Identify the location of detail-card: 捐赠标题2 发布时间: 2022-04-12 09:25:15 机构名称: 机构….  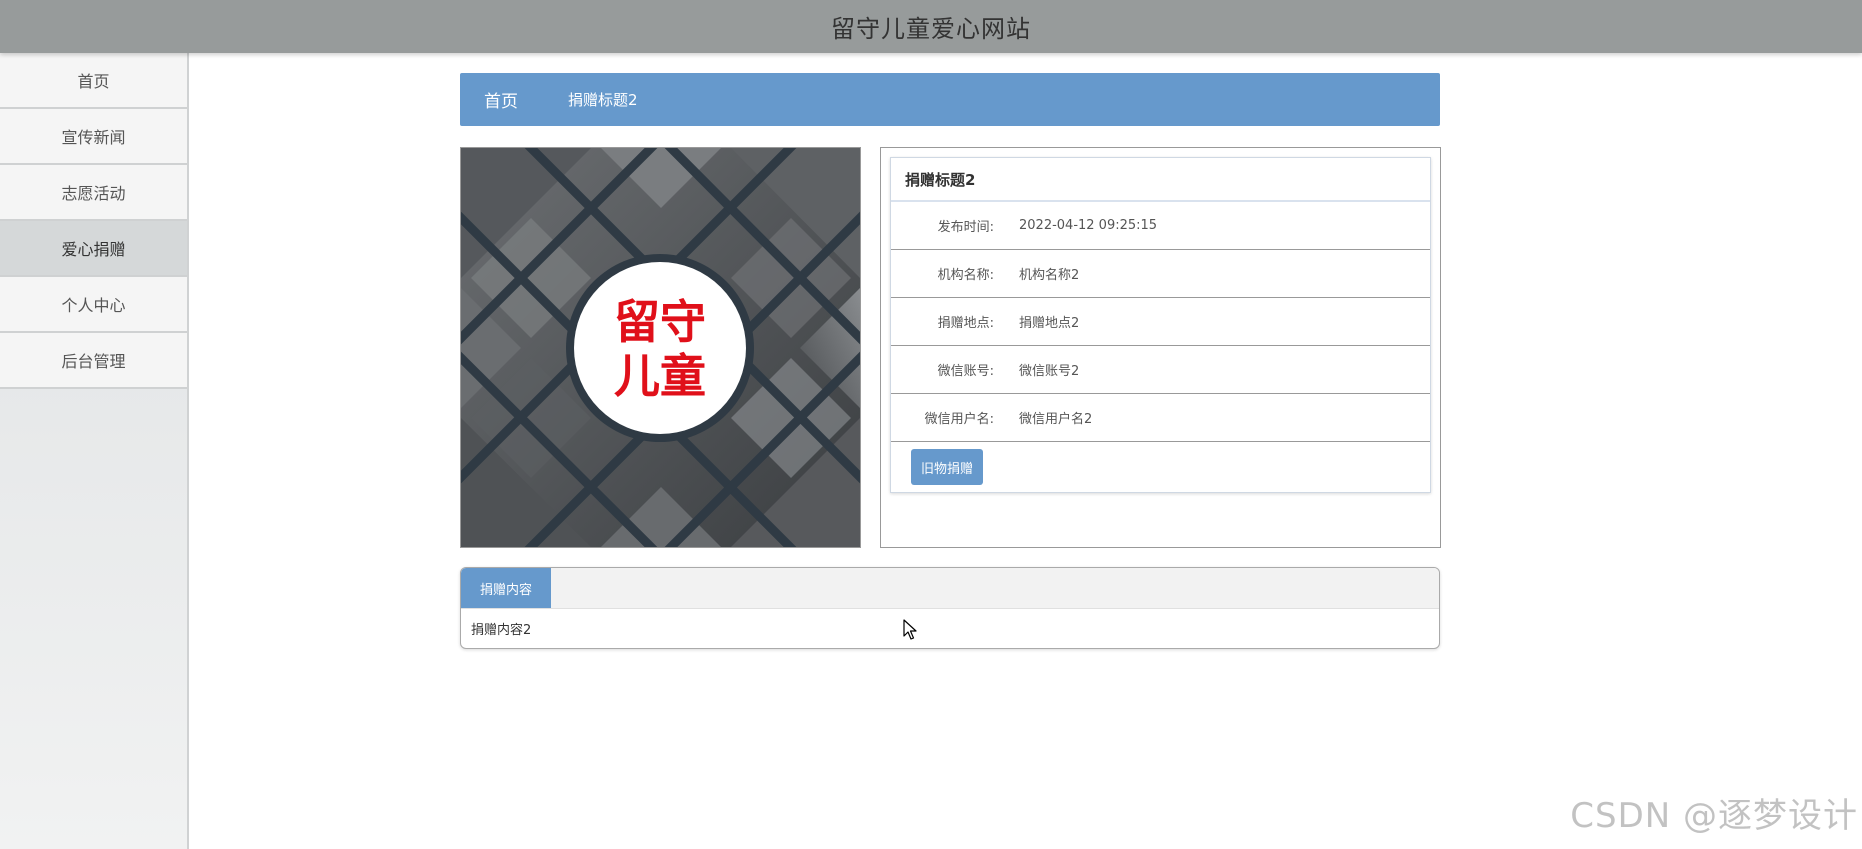
(1160, 325).